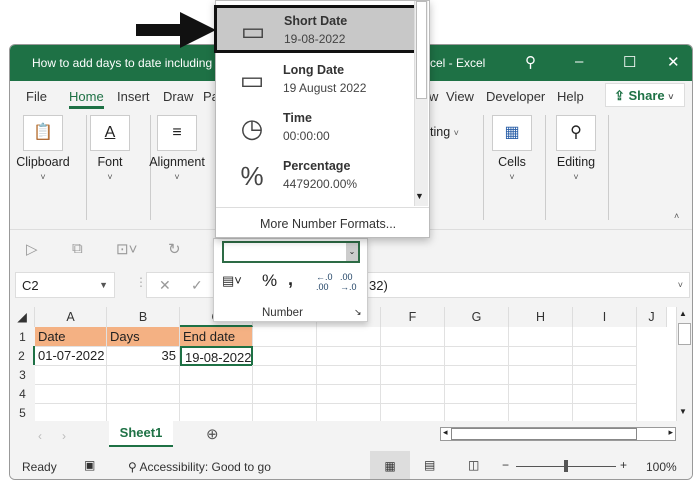  I want to click on format-short-date: ▭ Short Date 19-08-2022, so click(316, 29).